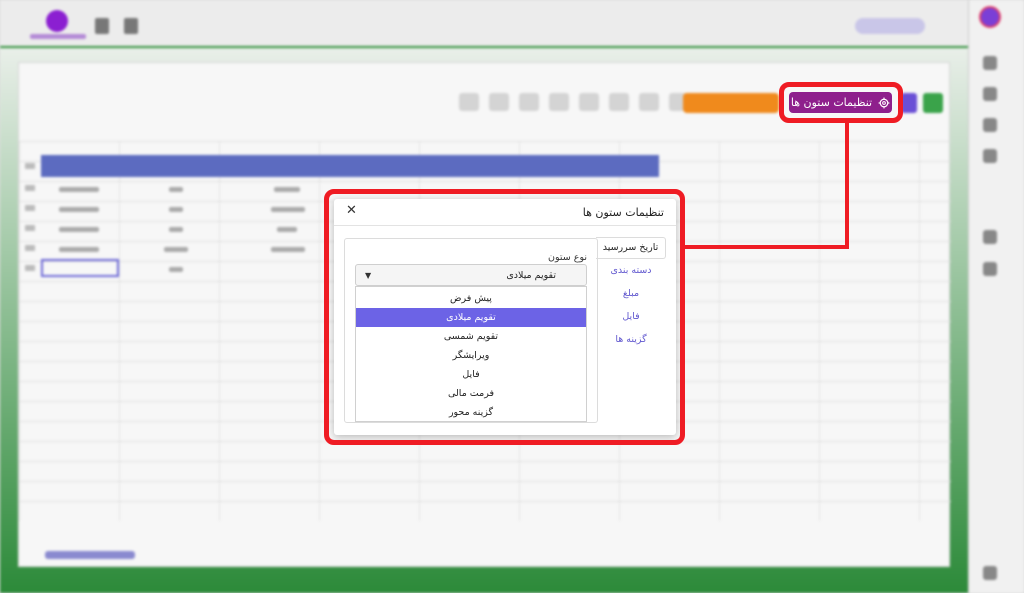  What do you see at coordinates (996, 296) in the screenshot?
I see `right-rail` at bounding box center [996, 296].